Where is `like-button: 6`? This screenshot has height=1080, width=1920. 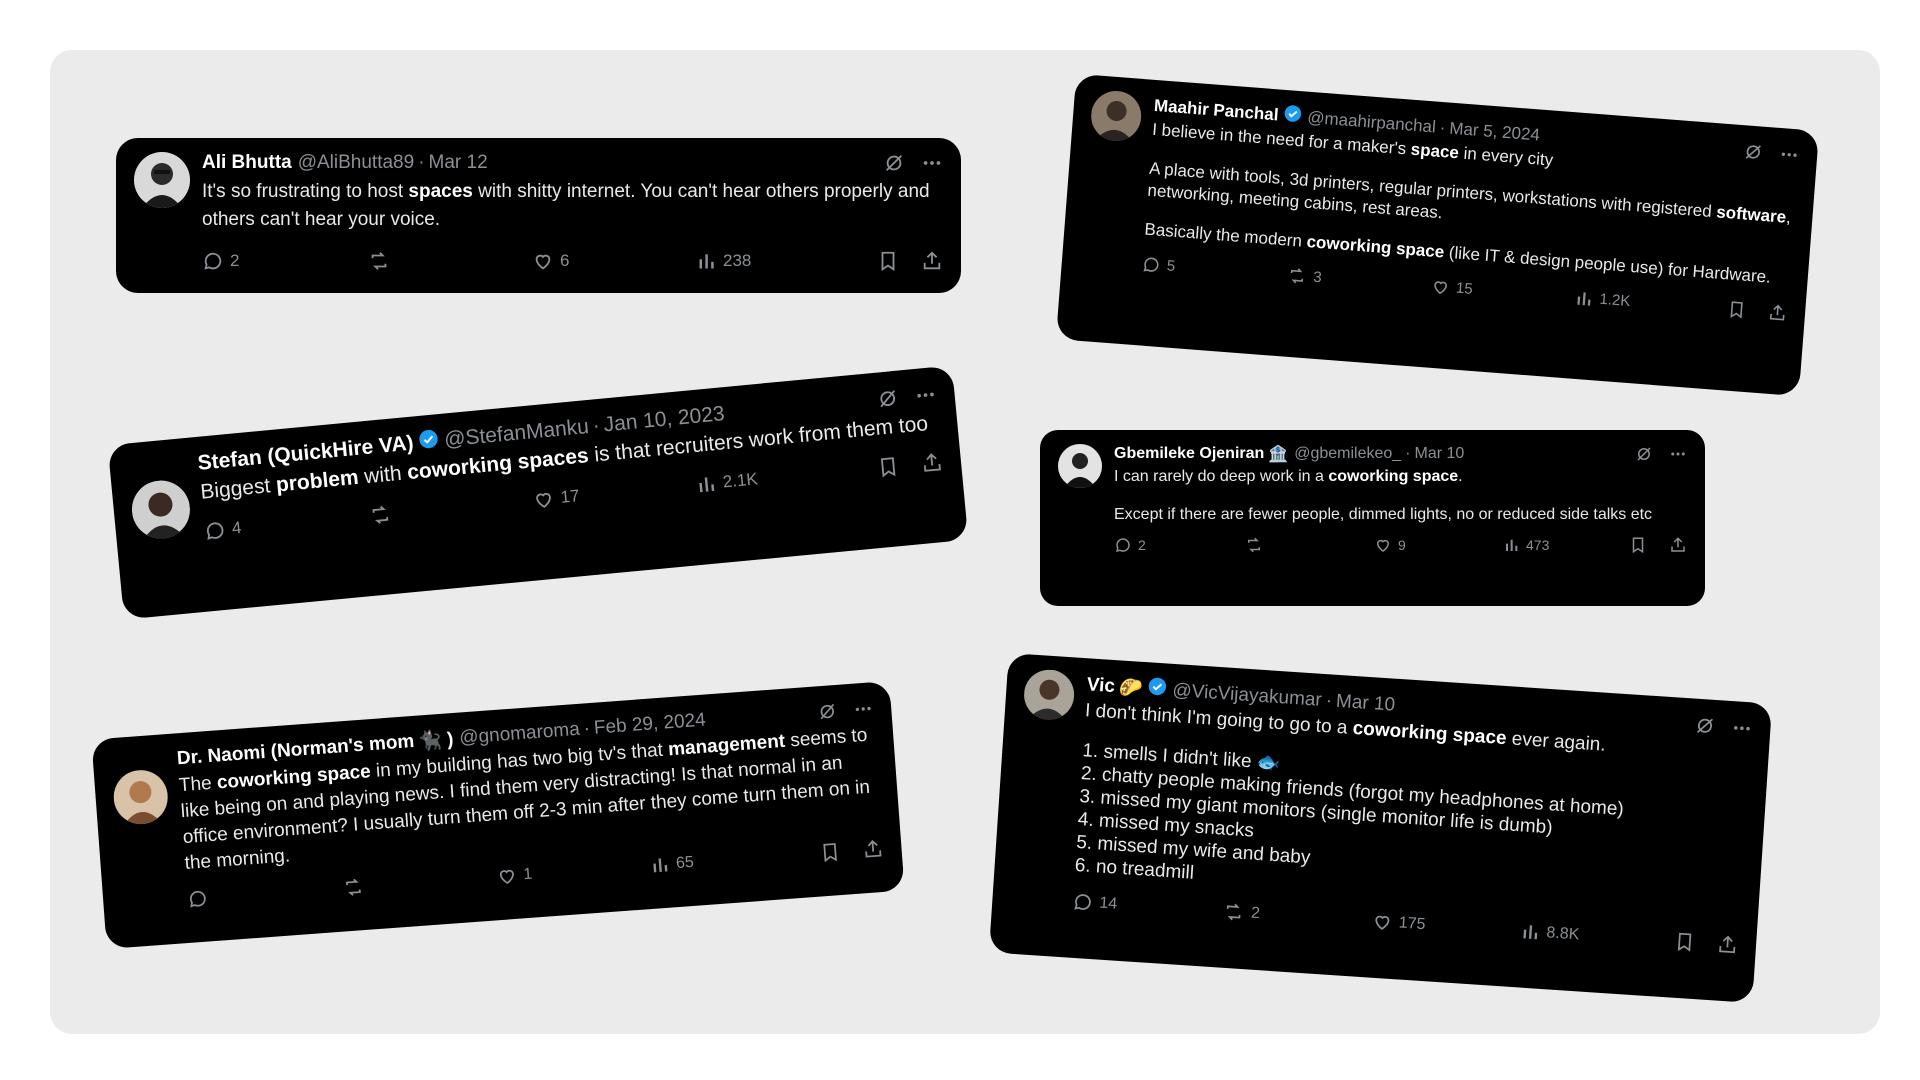
like-button: 6 is located at coordinates (614, 261).